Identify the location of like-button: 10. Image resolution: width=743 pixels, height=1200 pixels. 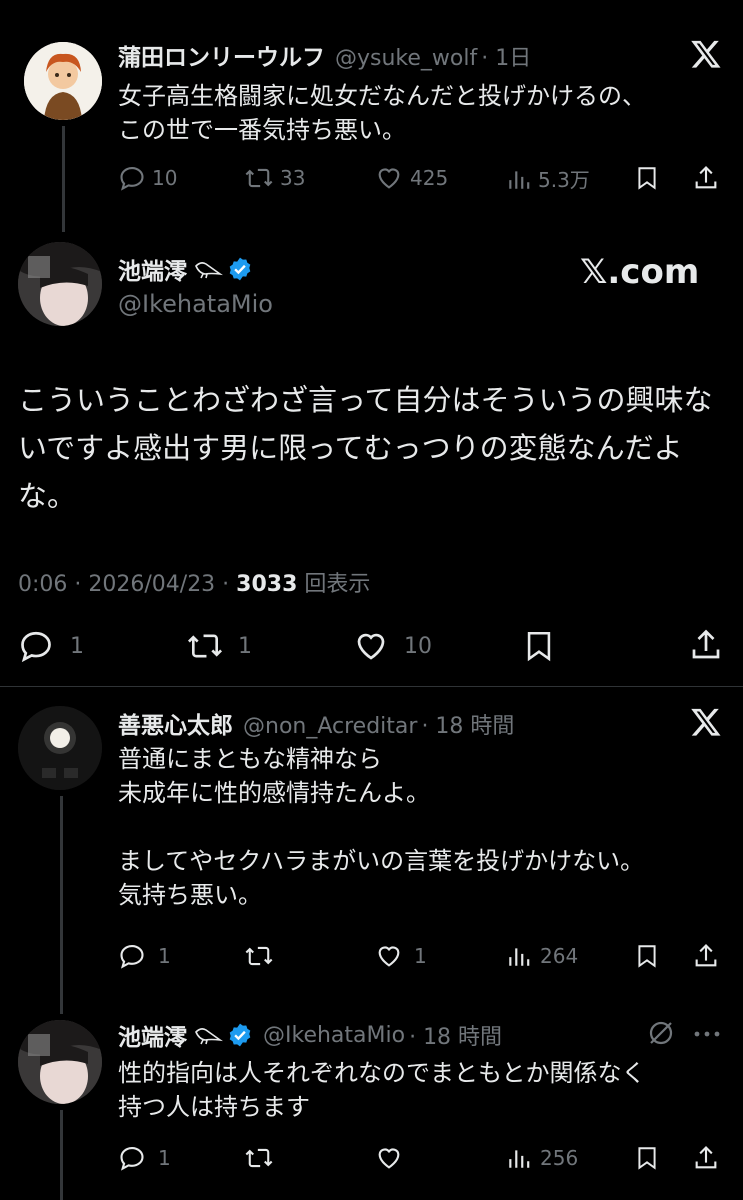
(392, 646).